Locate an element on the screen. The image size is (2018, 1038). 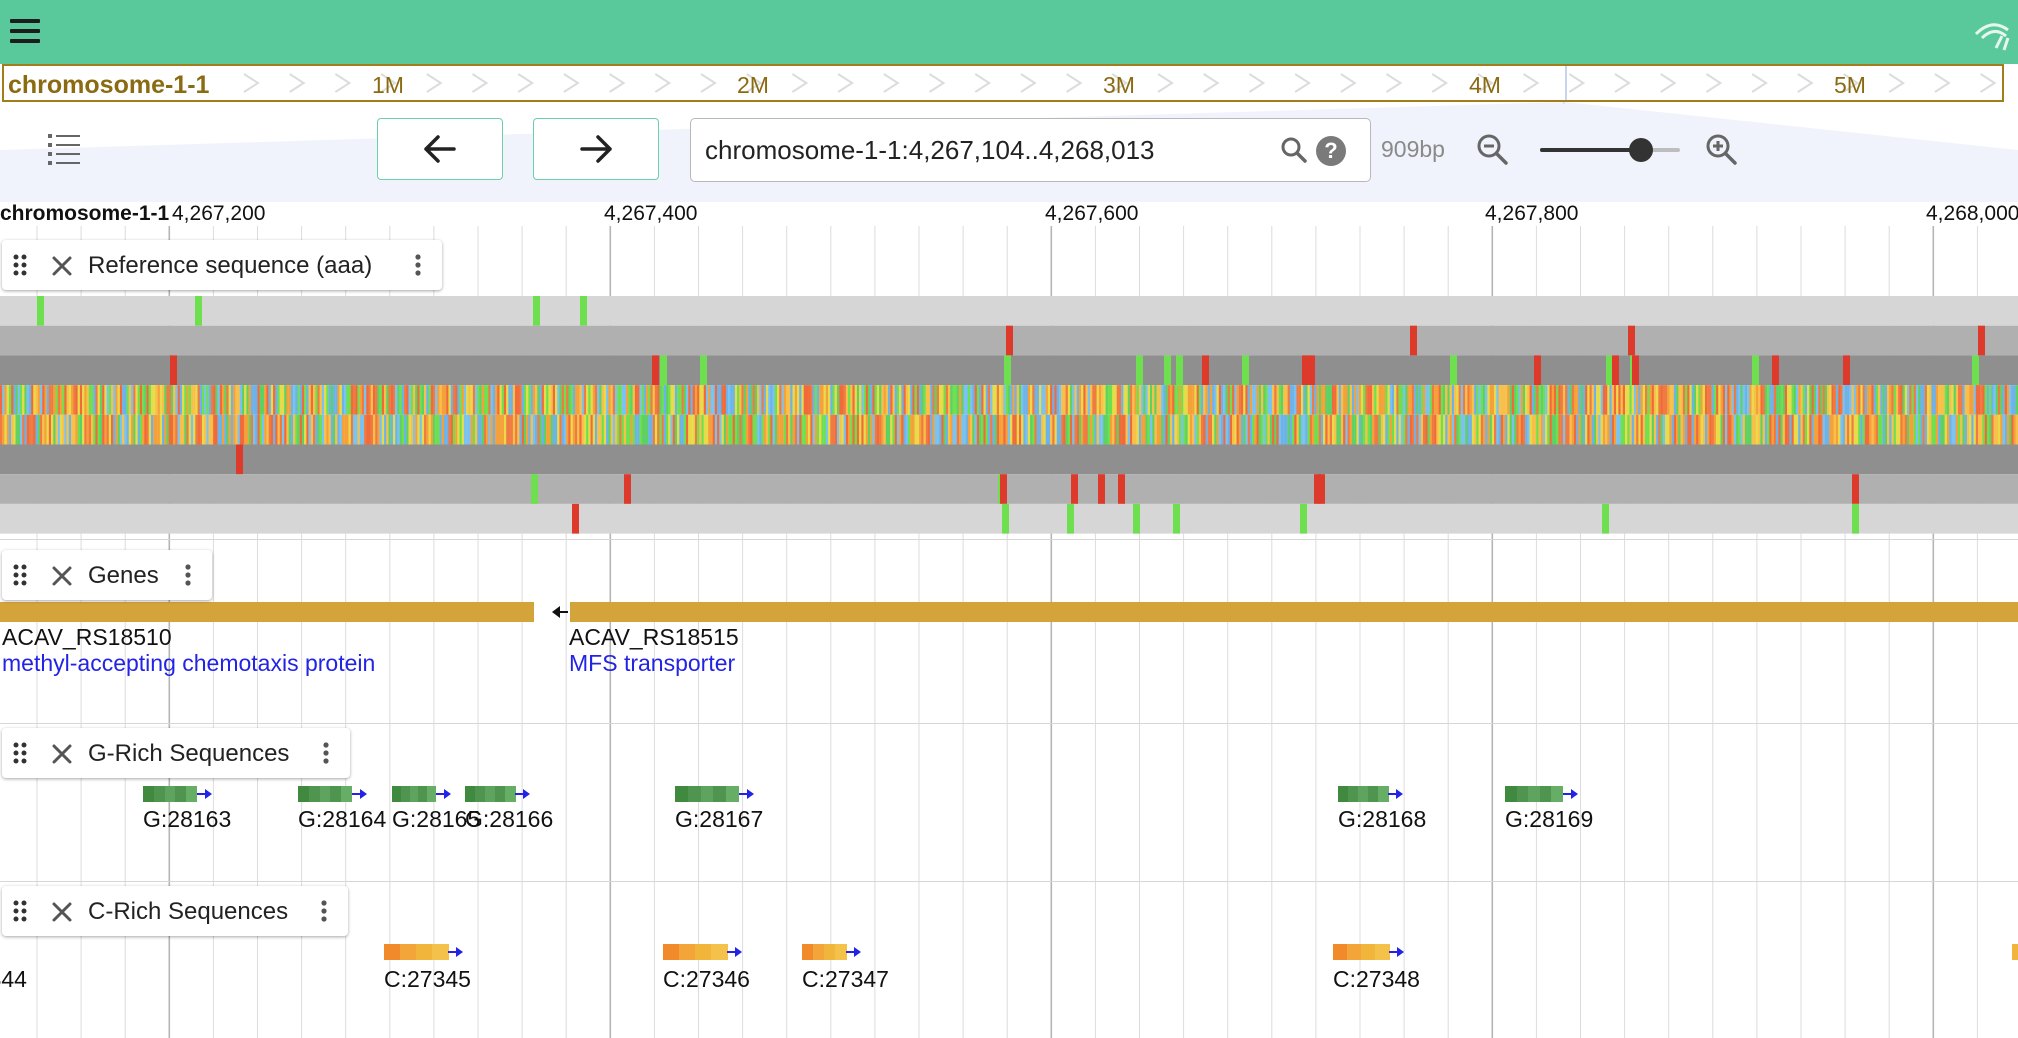
location-input: chromosome-1-1:4,267,104..4,268,013 is located at coordinates (930, 150).